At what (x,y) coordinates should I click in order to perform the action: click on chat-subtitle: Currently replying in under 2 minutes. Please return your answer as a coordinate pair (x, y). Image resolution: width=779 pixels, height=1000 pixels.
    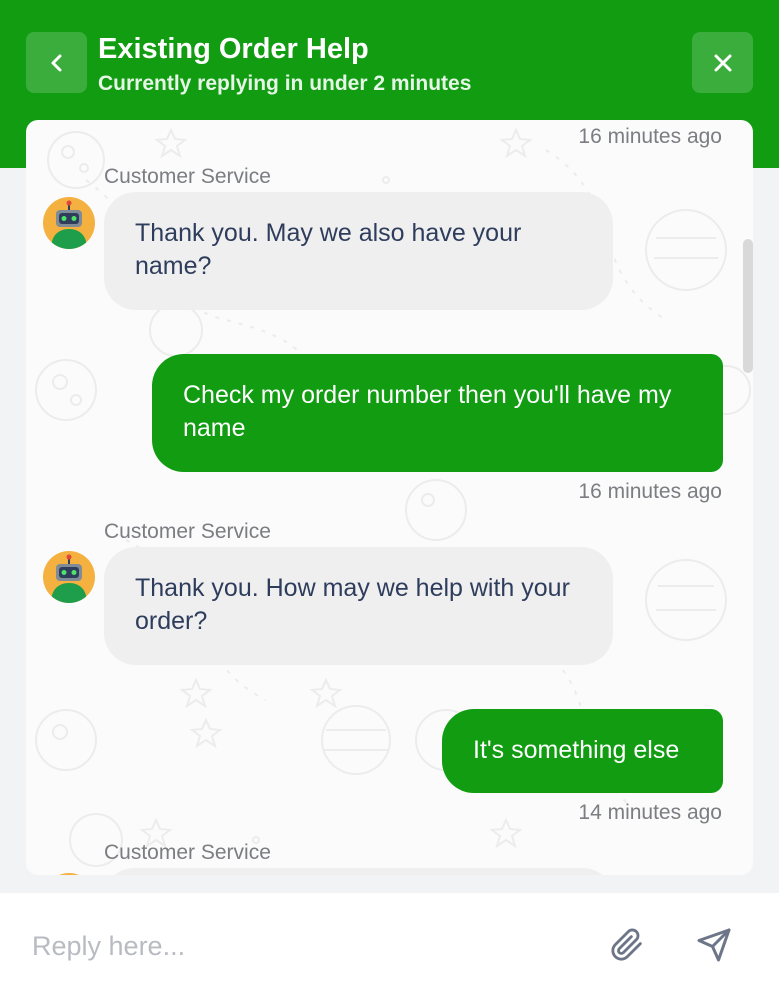
    Looking at the image, I should click on (285, 83).